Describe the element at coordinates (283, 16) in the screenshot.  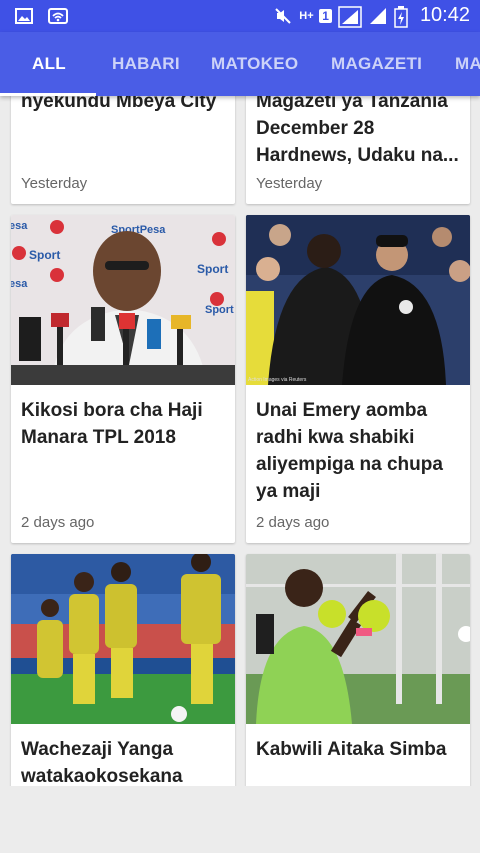
I see `mute-icon` at that location.